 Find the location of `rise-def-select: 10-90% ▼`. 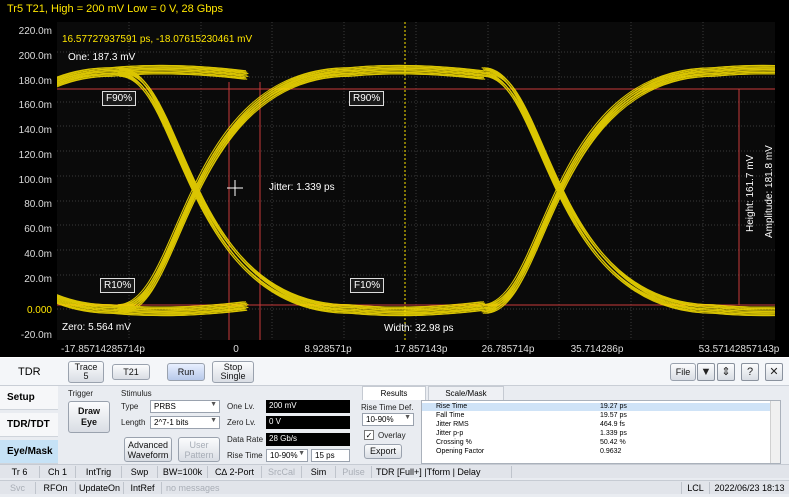

rise-def-select: 10-90% ▼ is located at coordinates (287, 455).